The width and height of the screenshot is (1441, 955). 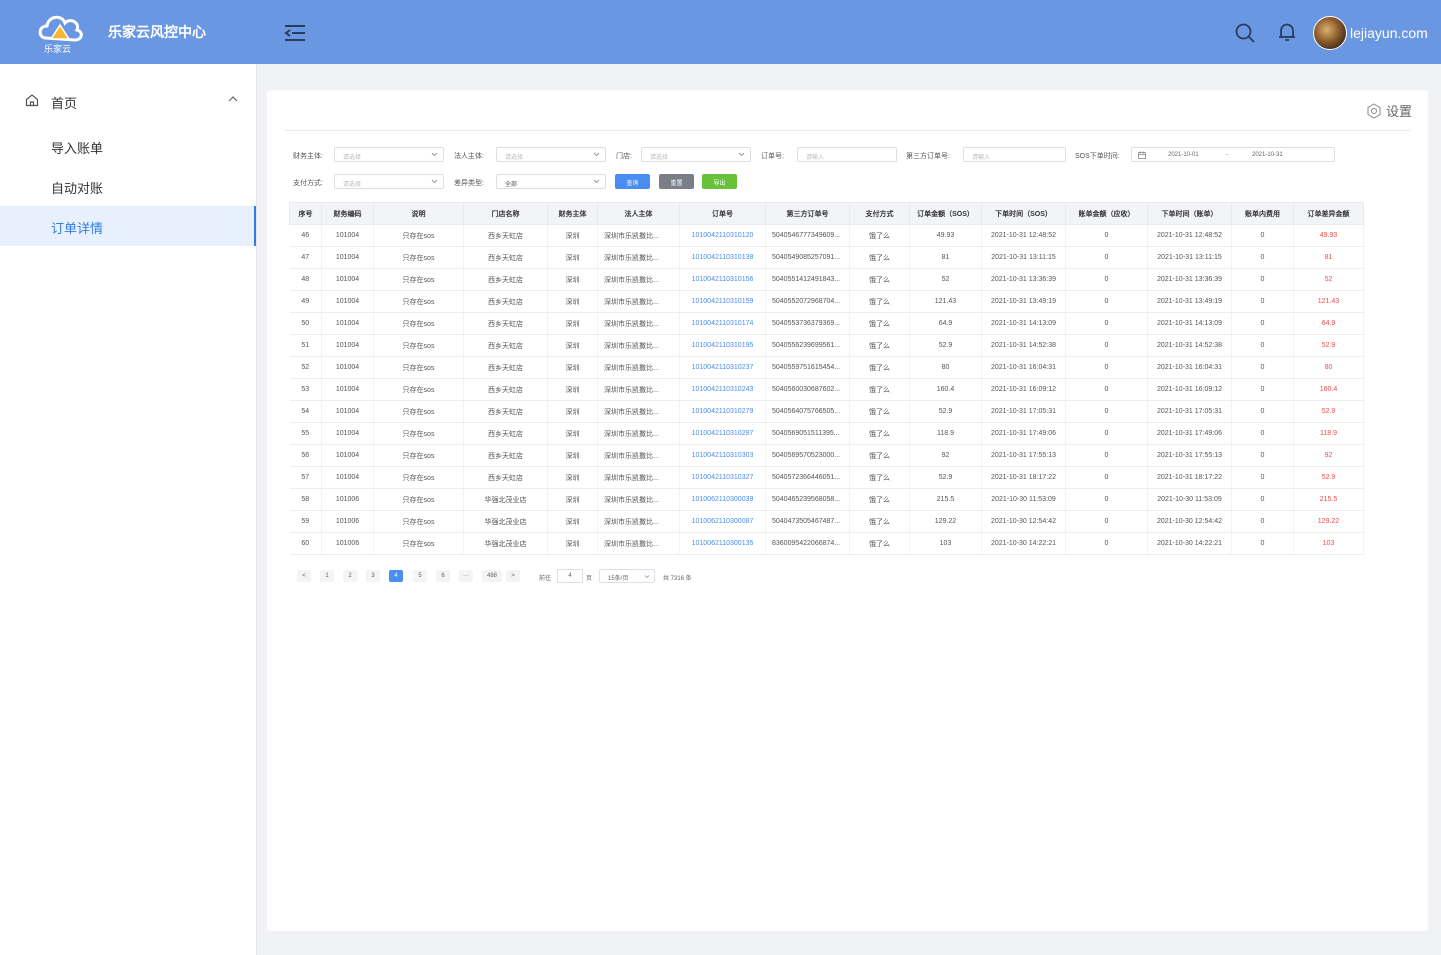 What do you see at coordinates (696, 154) in the screenshot?
I see `store-select: 请选择` at bounding box center [696, 154].